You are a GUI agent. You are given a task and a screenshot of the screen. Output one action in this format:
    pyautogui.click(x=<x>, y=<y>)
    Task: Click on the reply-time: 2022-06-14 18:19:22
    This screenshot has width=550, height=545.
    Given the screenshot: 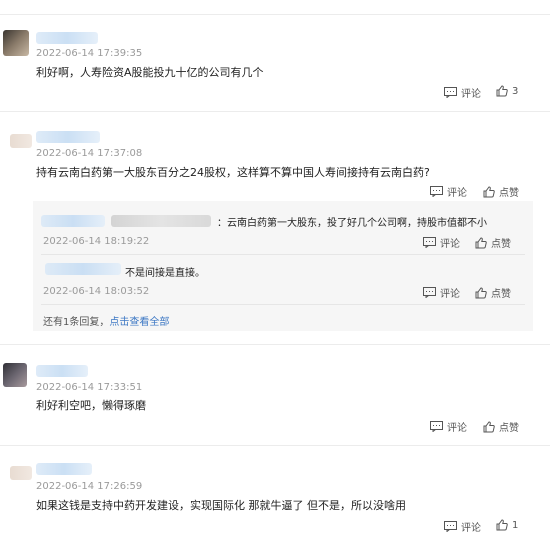 What is the action you would take?
    pyautogui.click(x=96, y=241)
    